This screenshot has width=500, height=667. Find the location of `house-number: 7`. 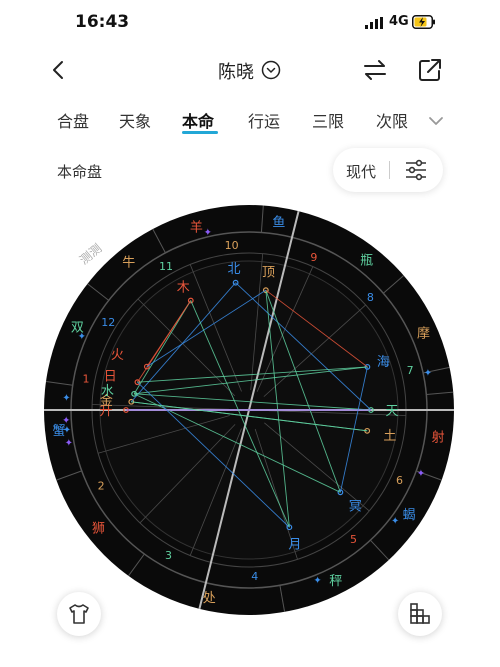

house-number: 7 is located at coordinates (410, 370).